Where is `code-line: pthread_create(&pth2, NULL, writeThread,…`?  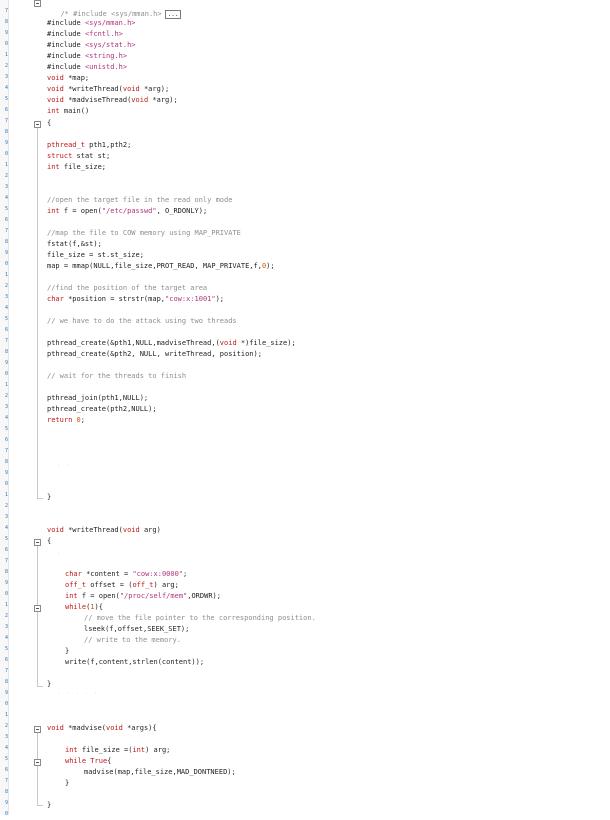
code-line: pthread_create(&pth2, NULL, writeThread,… is located at coordinates (154, 354).